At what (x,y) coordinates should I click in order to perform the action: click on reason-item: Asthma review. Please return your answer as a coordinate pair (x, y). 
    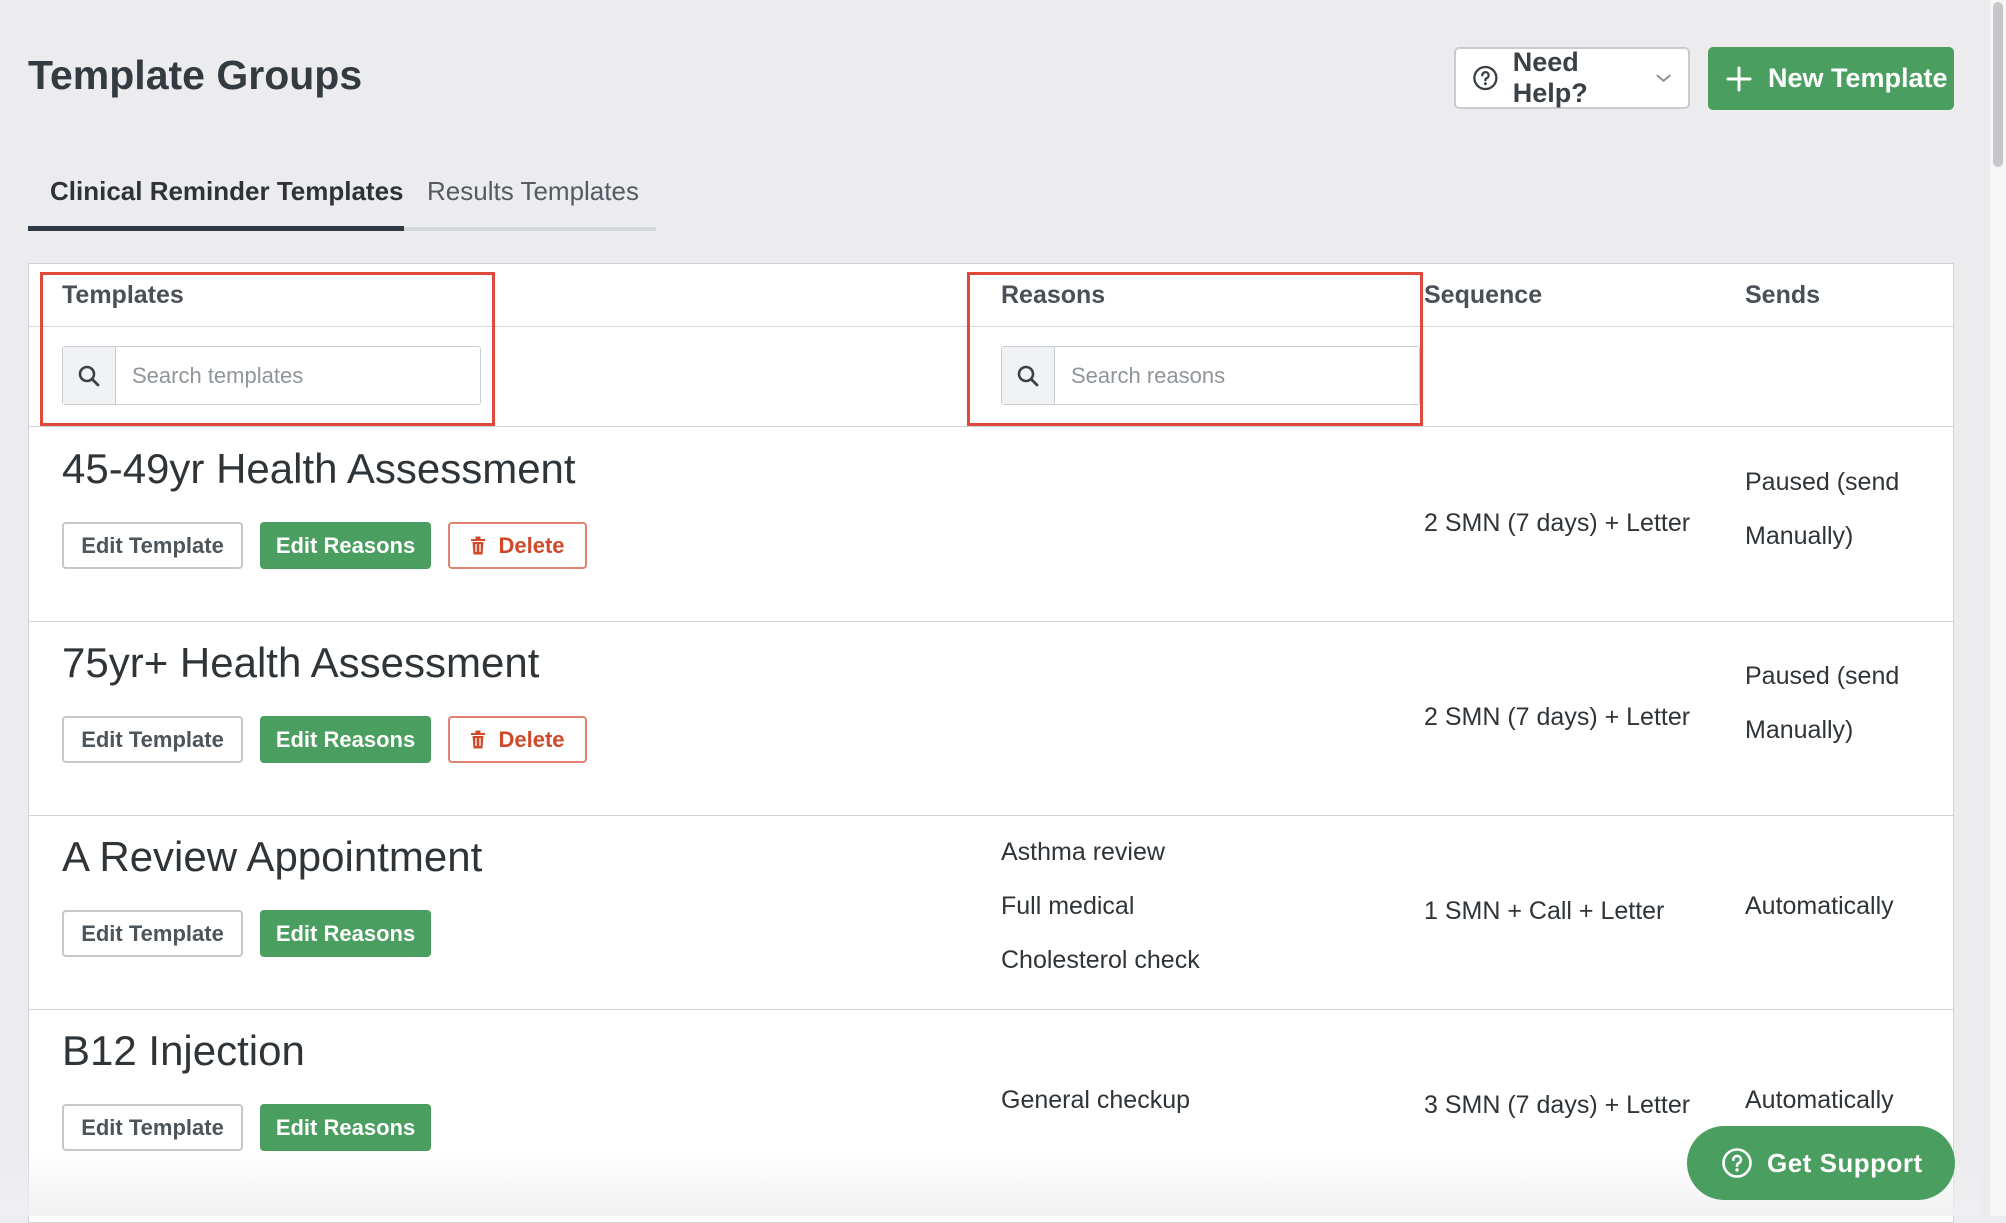
    Looking at the image, I should click on (1083, 852).